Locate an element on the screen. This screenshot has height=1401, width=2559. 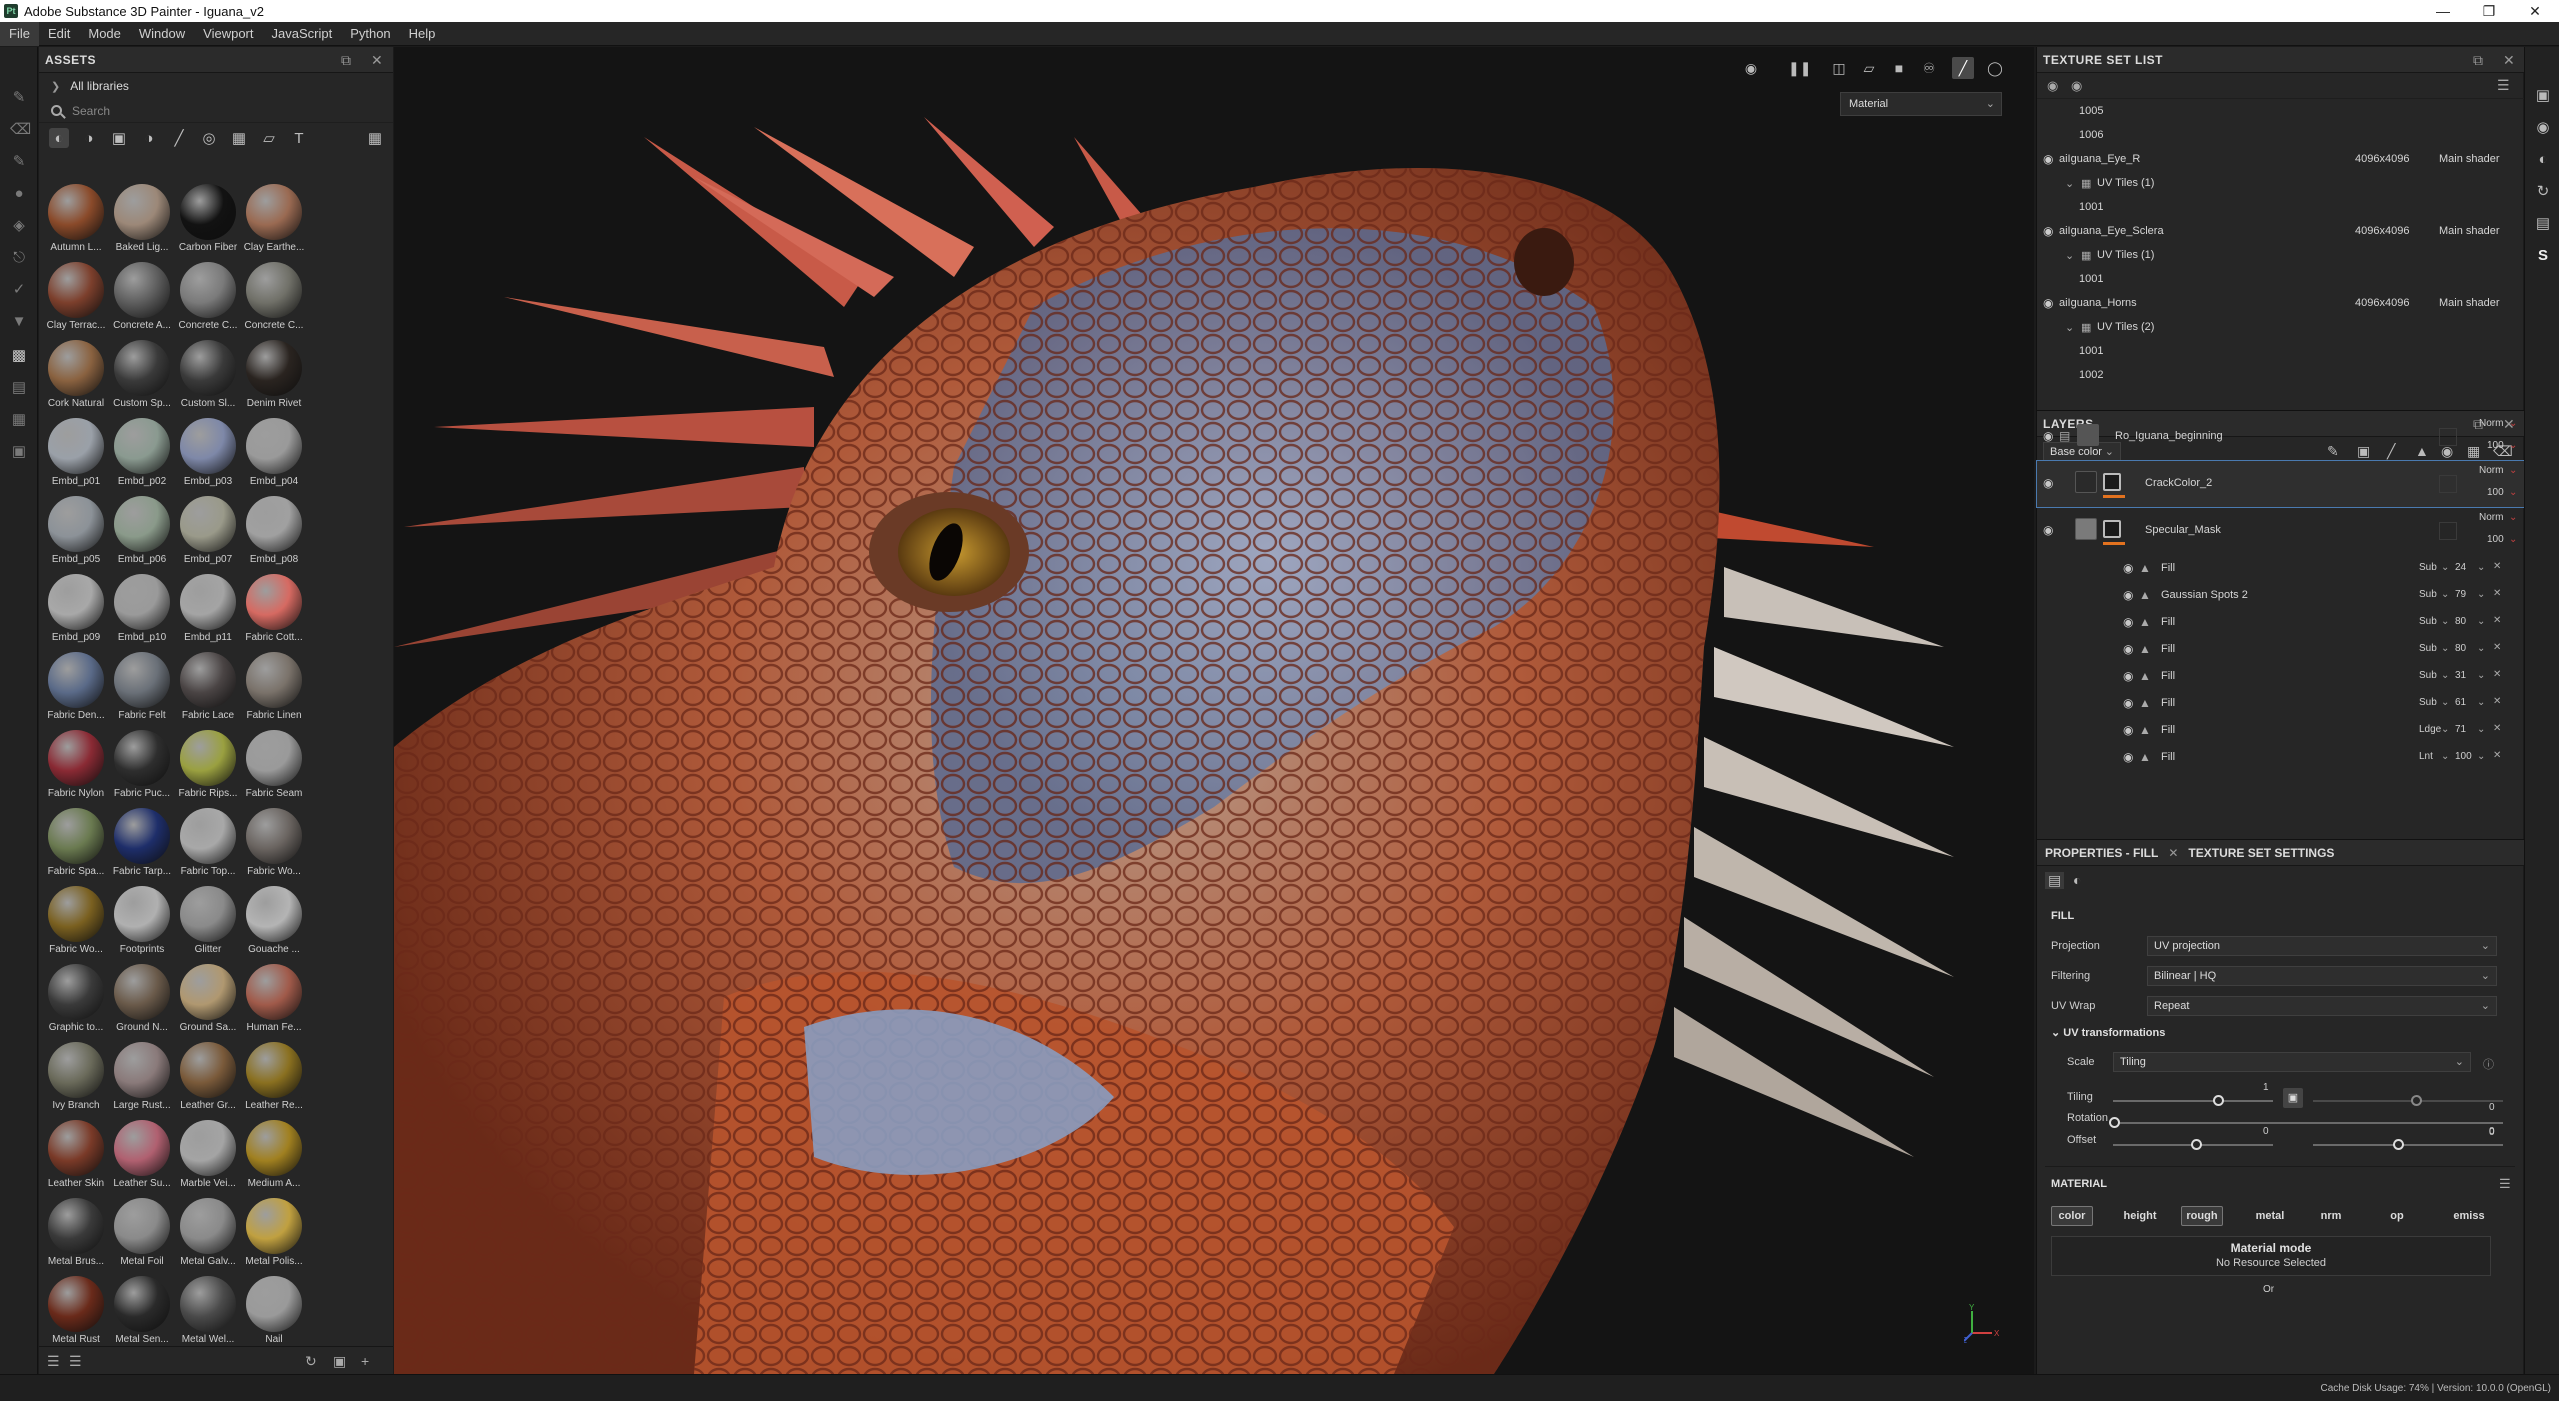
effect-blend-mode: Lnt is located at coordinates (2426, 756).